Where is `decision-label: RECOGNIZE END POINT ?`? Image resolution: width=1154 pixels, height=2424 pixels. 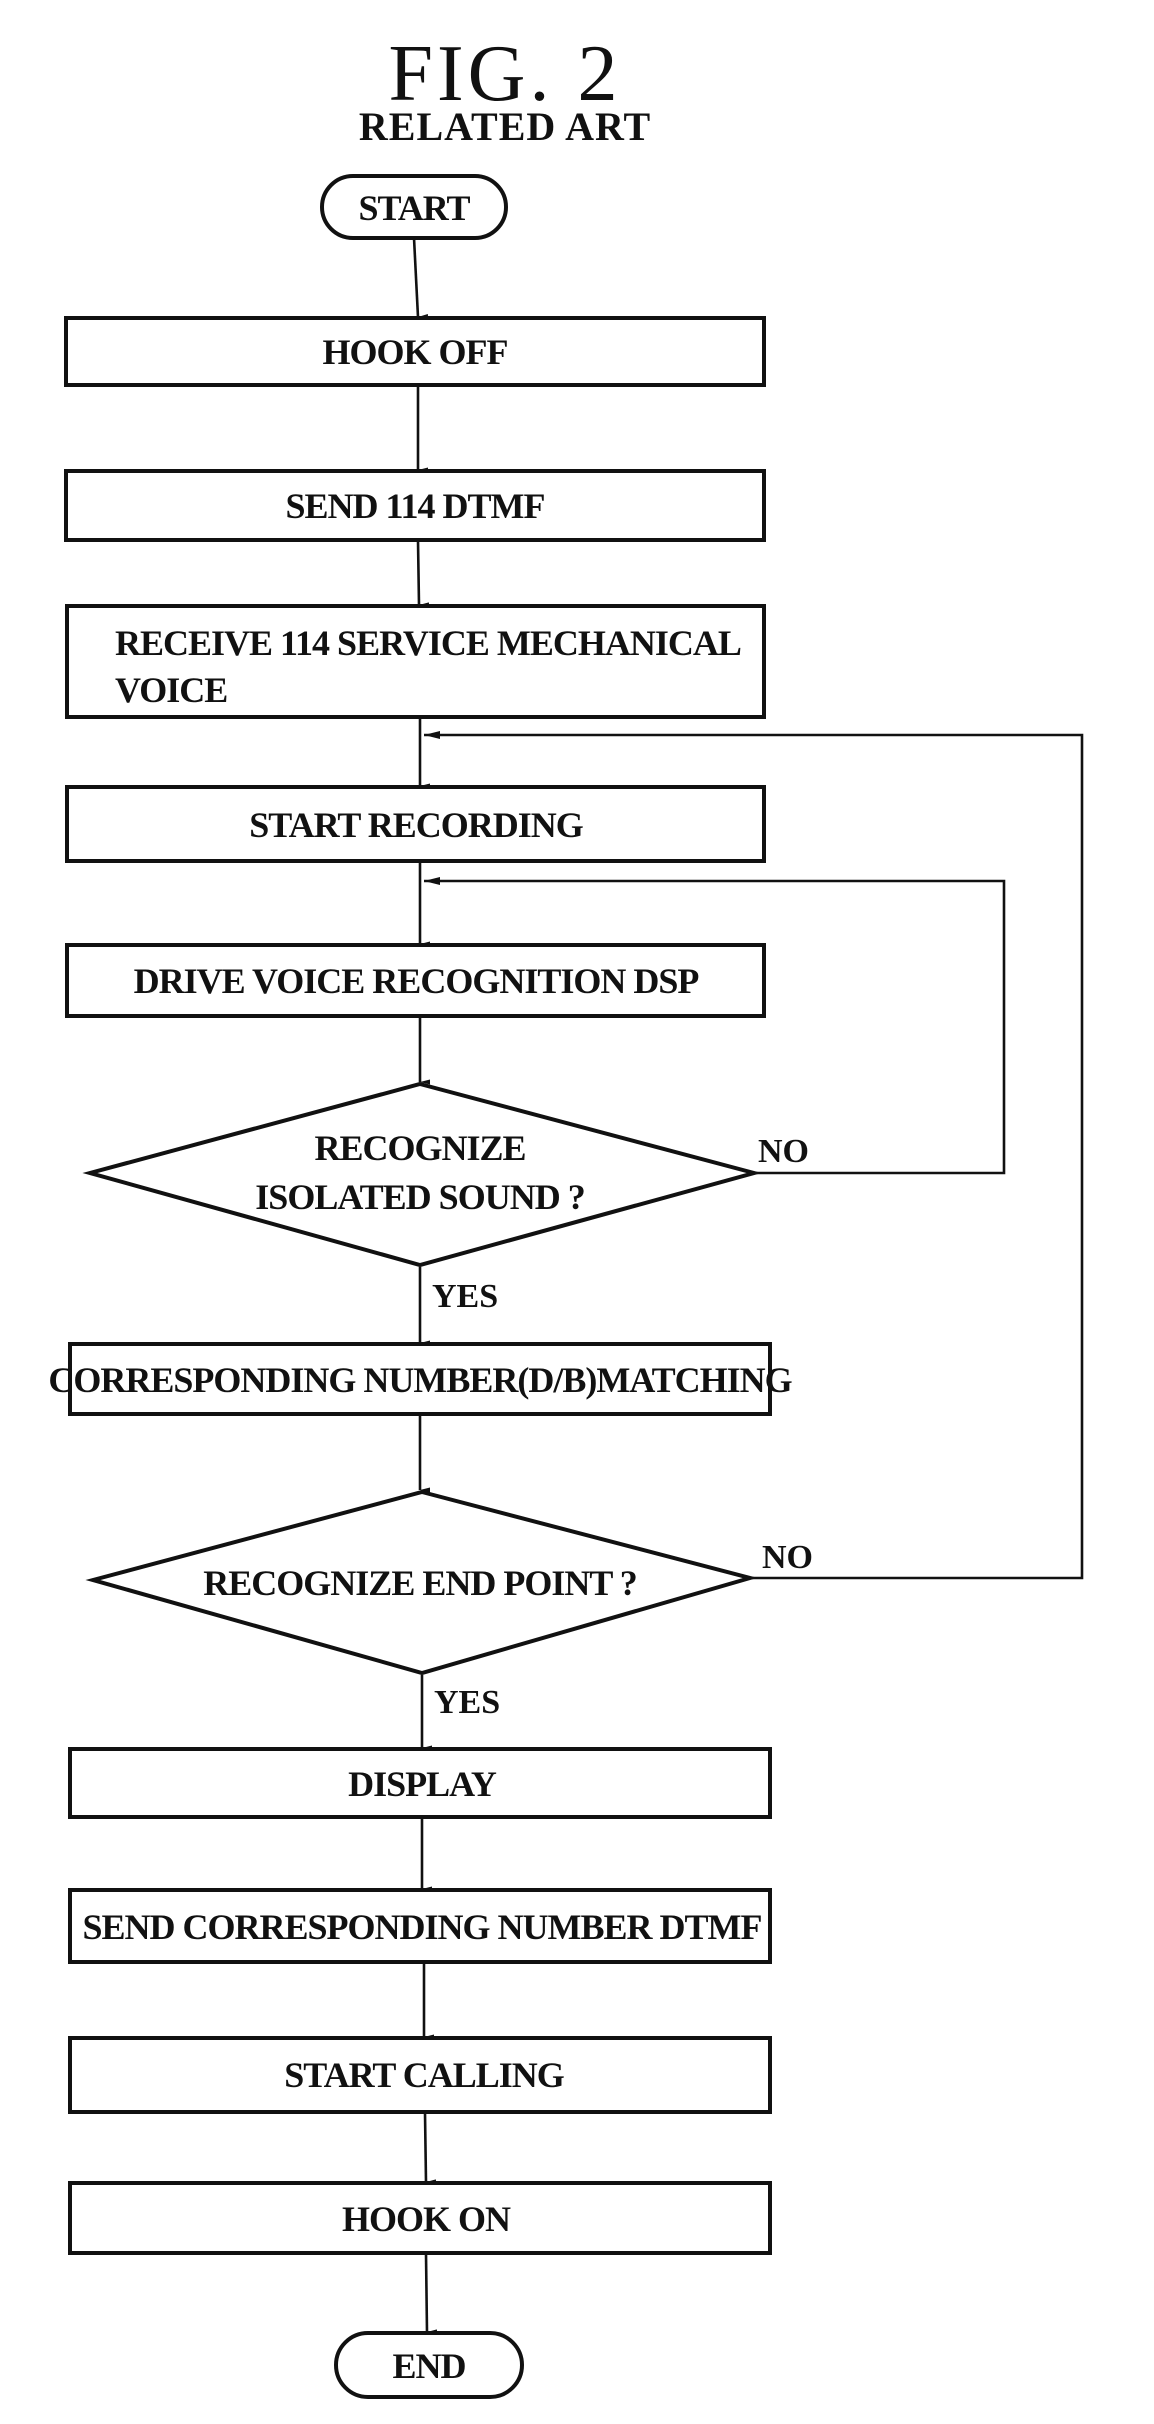
decision-label: RECOGNIZE END POINT ? is located at coordinates (419, 1583).